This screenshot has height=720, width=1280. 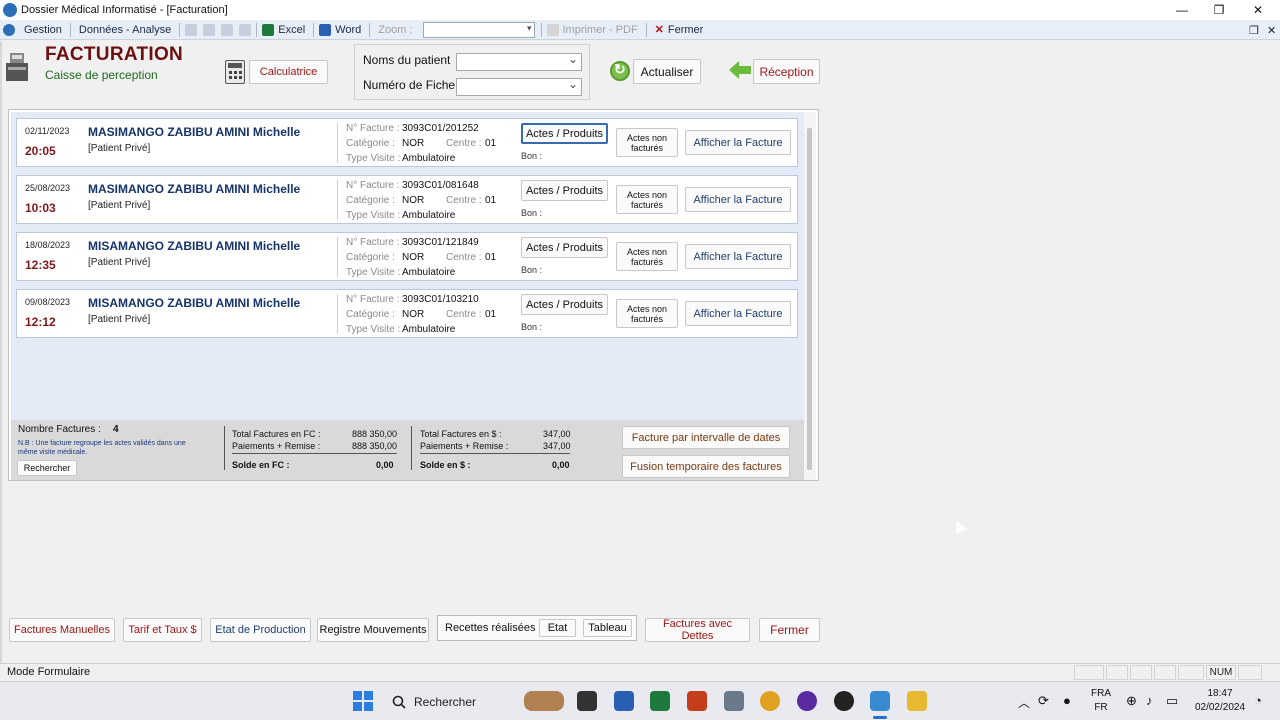 What do you see at coordinates (640, 672) in the screenshot?
I see `status-bar: Mode Formulaire NUM` at bounding box center [640, 672].